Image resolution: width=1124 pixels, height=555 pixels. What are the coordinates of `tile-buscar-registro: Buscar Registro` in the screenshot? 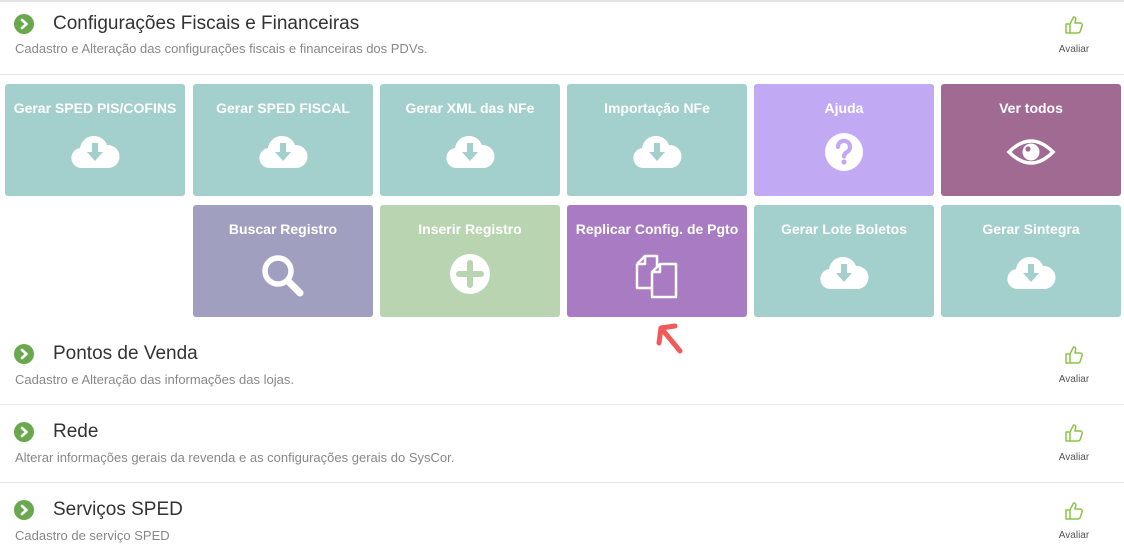 It's located at (283, 261).